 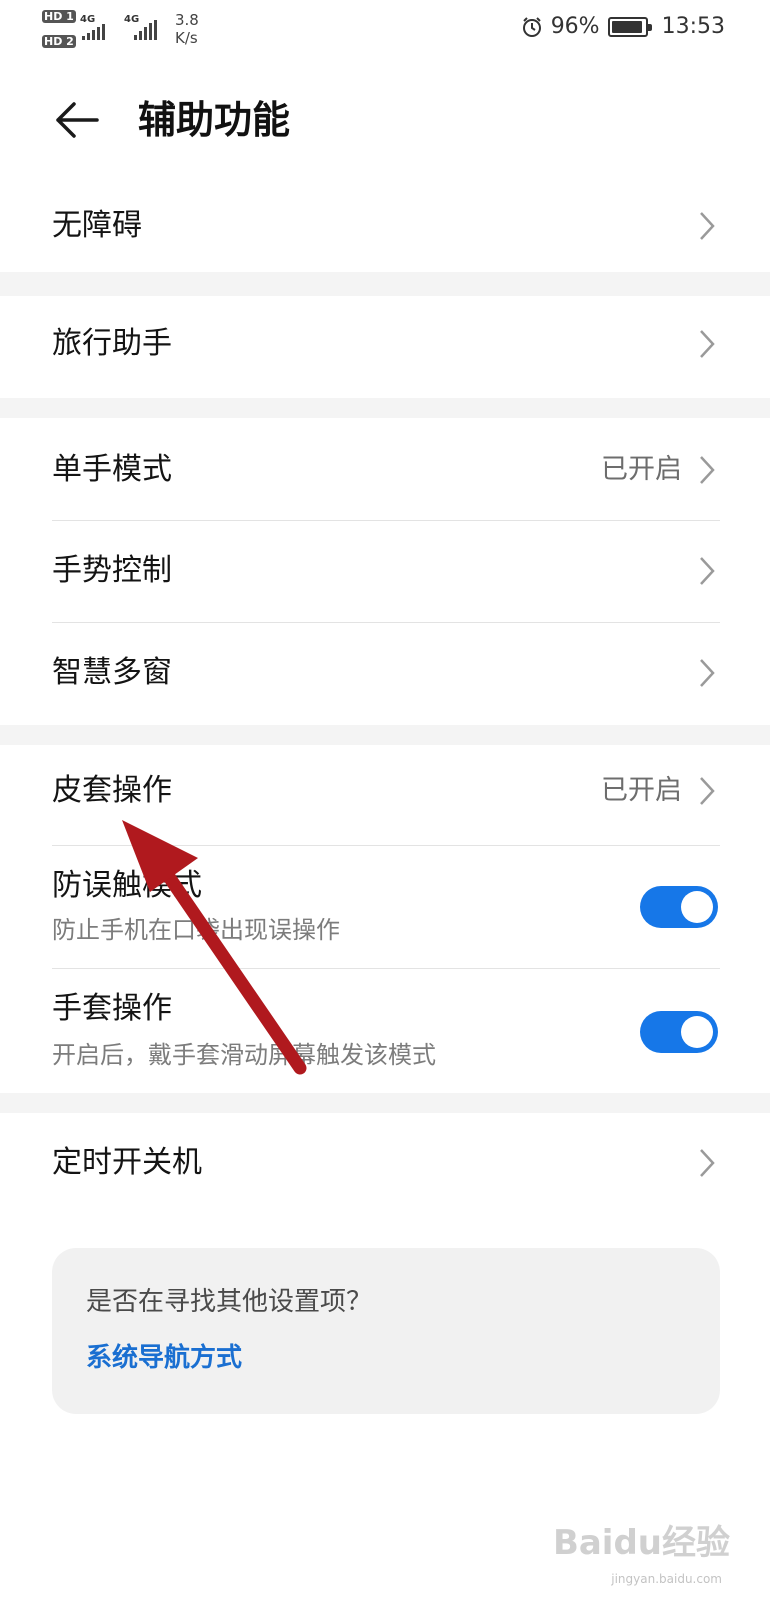 What do you see at coordinates (575, 26) in the screenshot?
I see `battery-percent: 96%` at bounding box center [575, 26].